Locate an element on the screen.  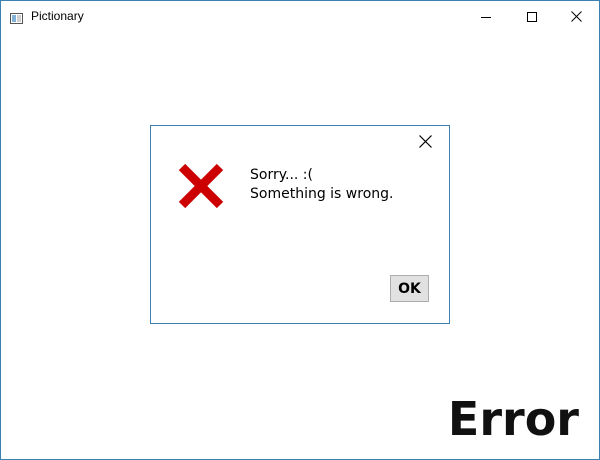
maximize-button is located at coordinates (532, 16).